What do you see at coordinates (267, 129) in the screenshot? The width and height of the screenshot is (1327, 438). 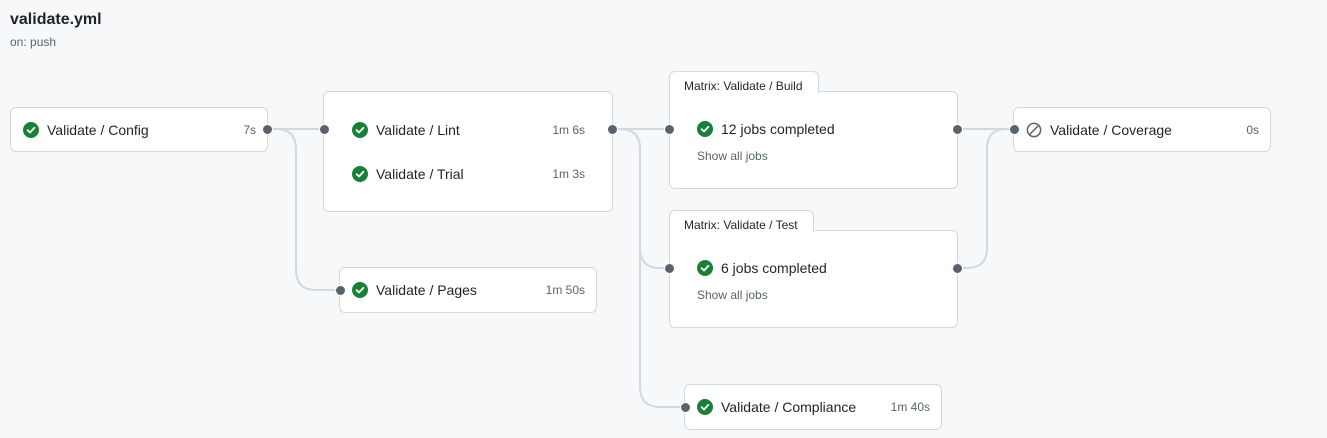 I see `connector-dot-config-out` at bounding box center [267, 129].